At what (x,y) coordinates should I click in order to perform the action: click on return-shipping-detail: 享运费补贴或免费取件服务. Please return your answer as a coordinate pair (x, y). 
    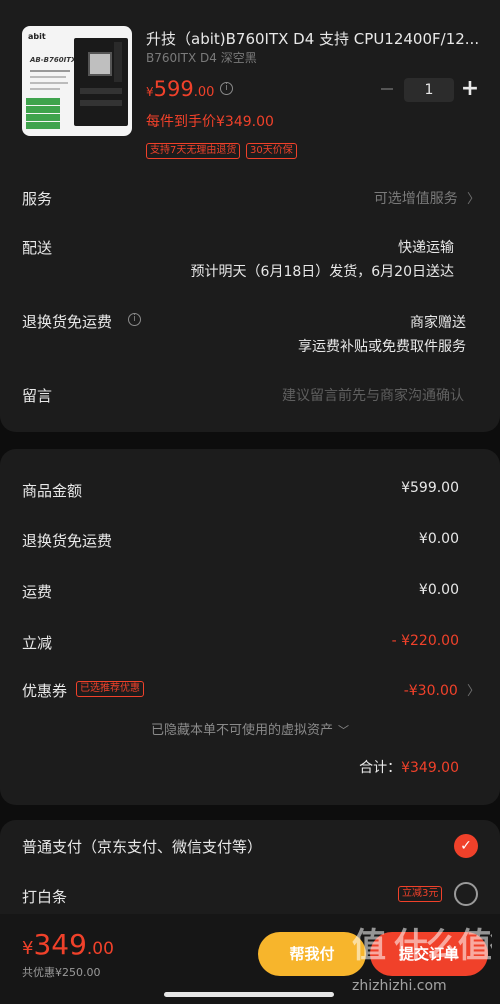
    Looking at the image, I should click on (382, 347).